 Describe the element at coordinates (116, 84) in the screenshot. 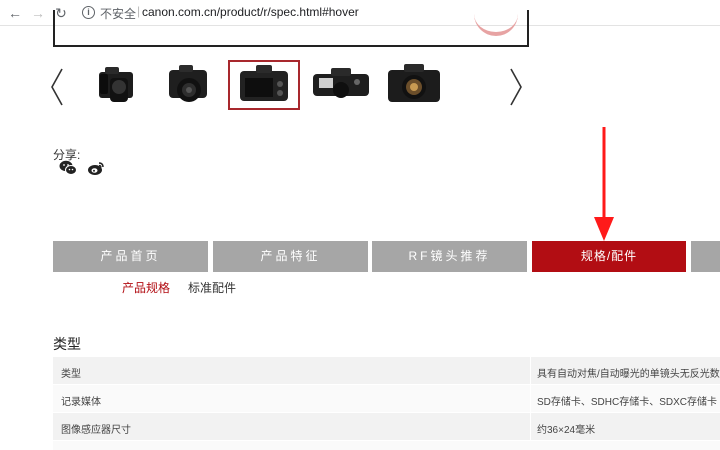

I see `camera-front-lens-icon` at that location.